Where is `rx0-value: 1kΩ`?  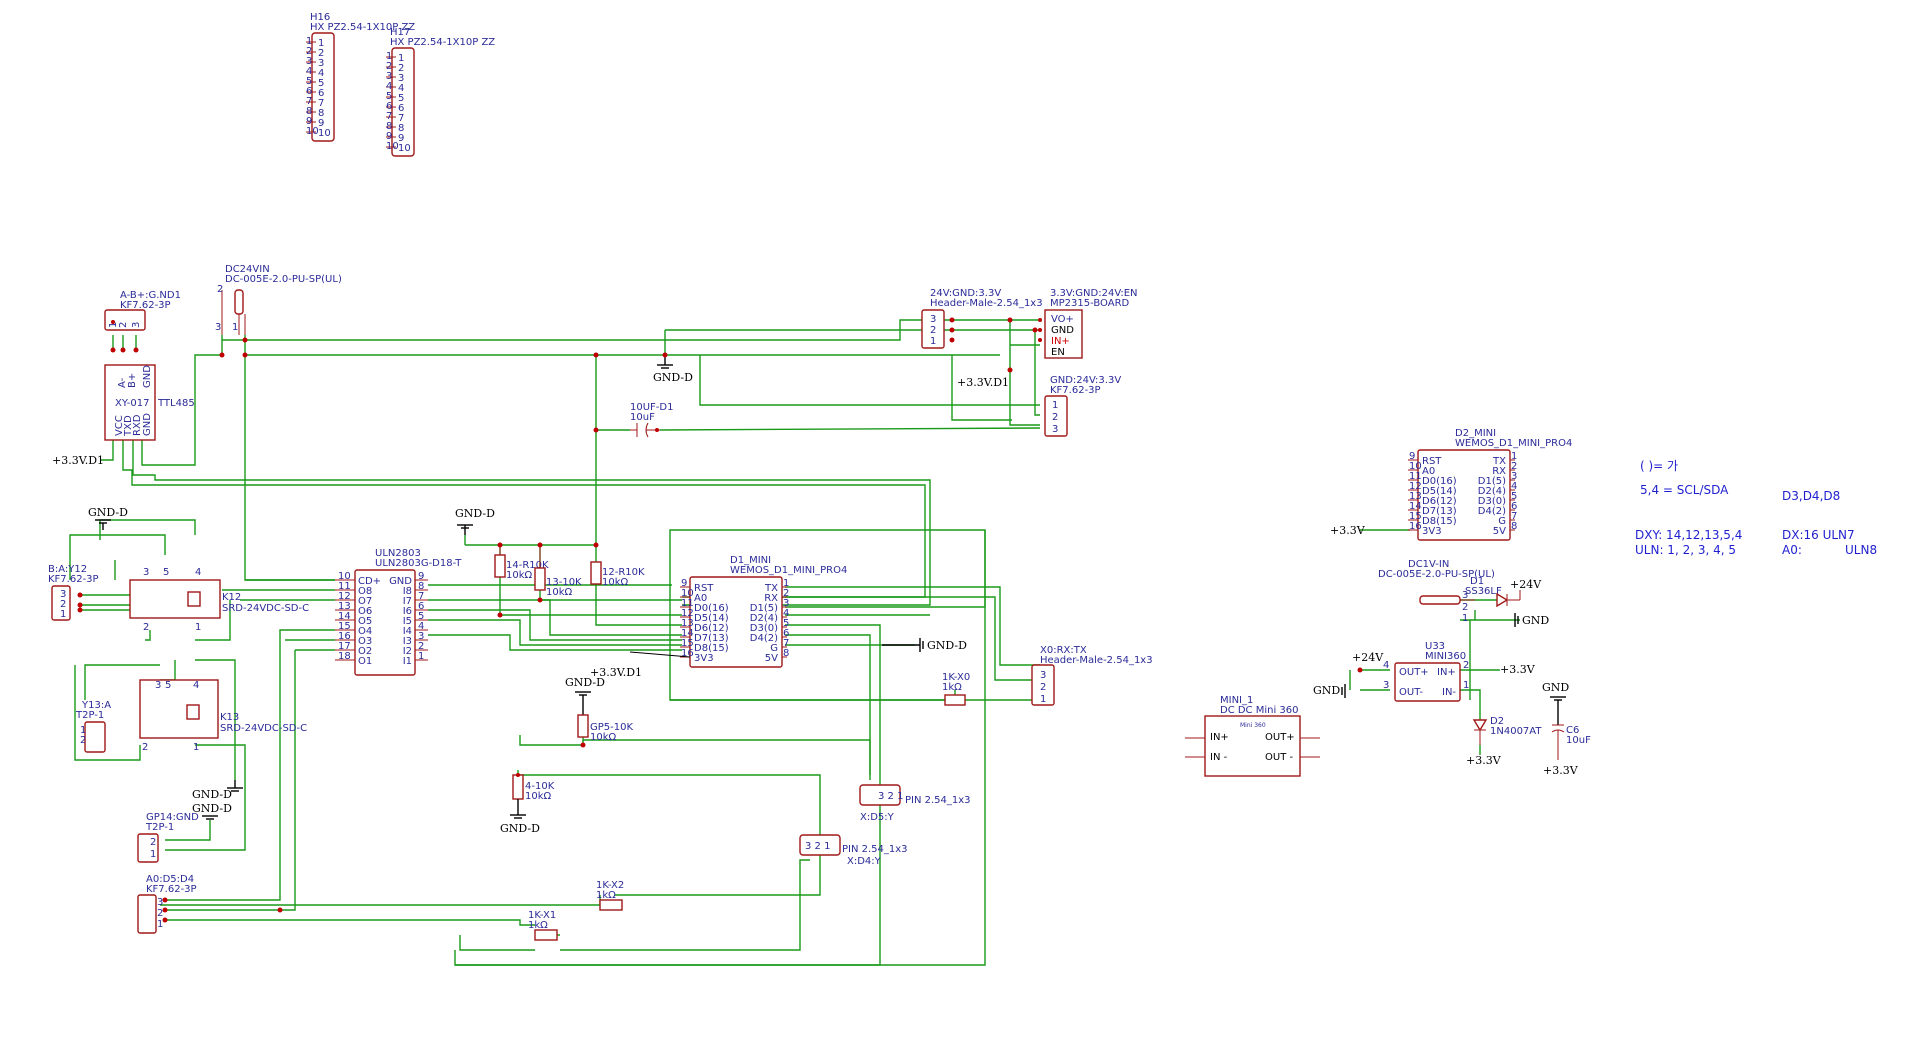
rx0-value: 1kΩ is located at coordinates (952, 687).